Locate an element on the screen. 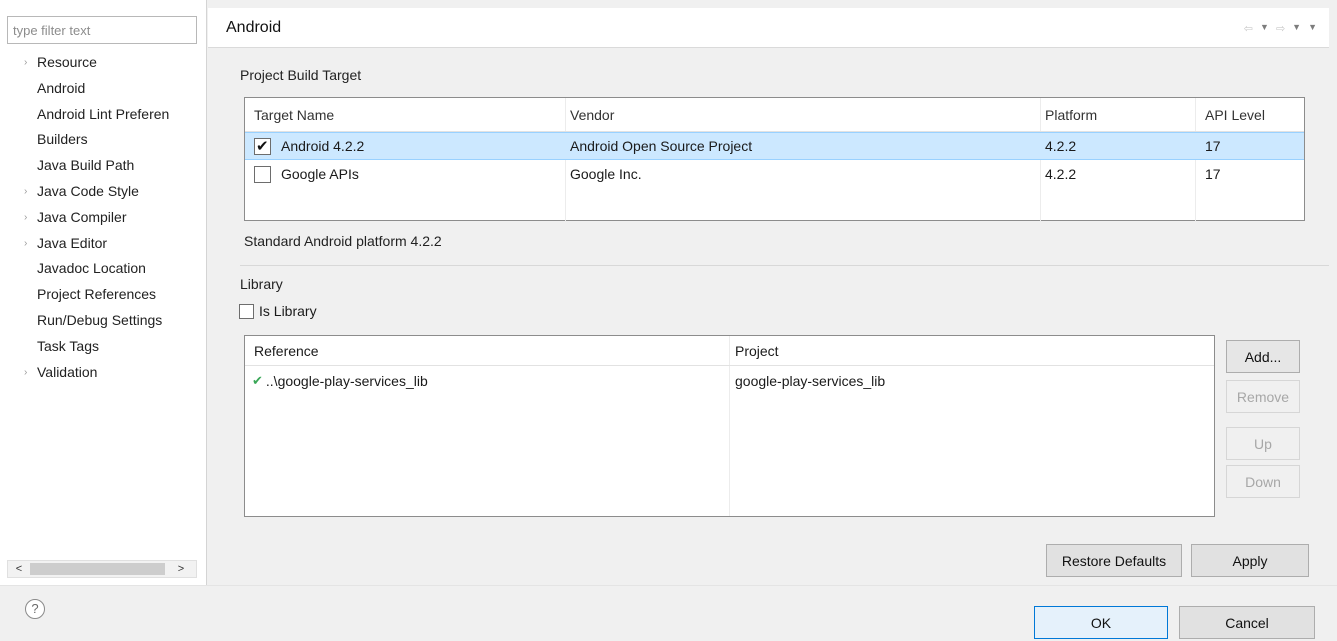  sidebar-item-label: Java Build Path is located at coordinates (86, 165).